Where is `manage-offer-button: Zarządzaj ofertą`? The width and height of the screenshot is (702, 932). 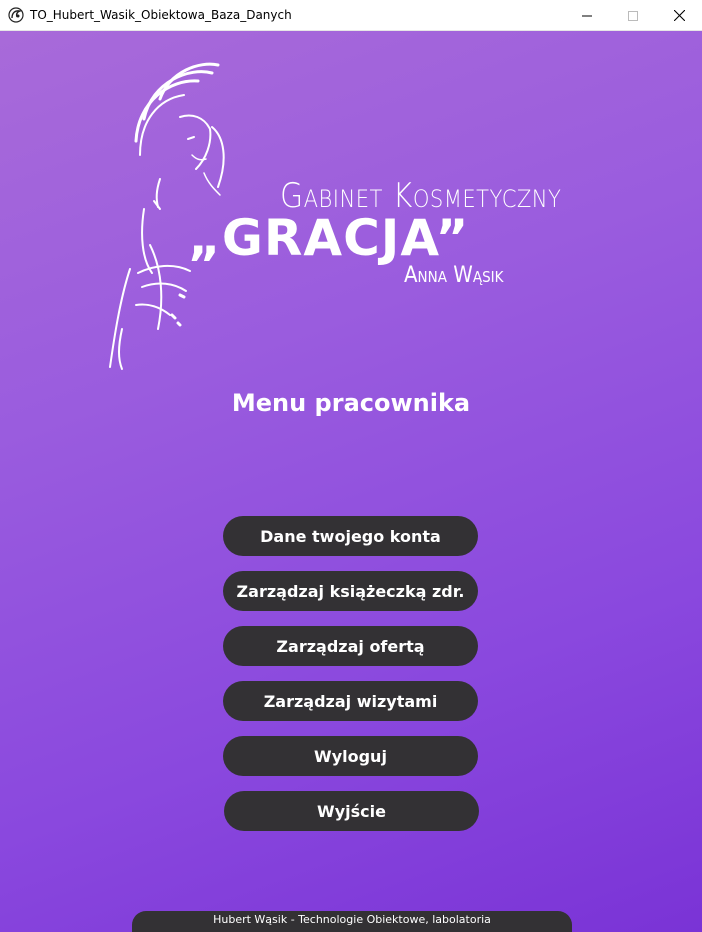 manage-offer-button: Zarządzaj ofertą is located at coordinates (350, 646).